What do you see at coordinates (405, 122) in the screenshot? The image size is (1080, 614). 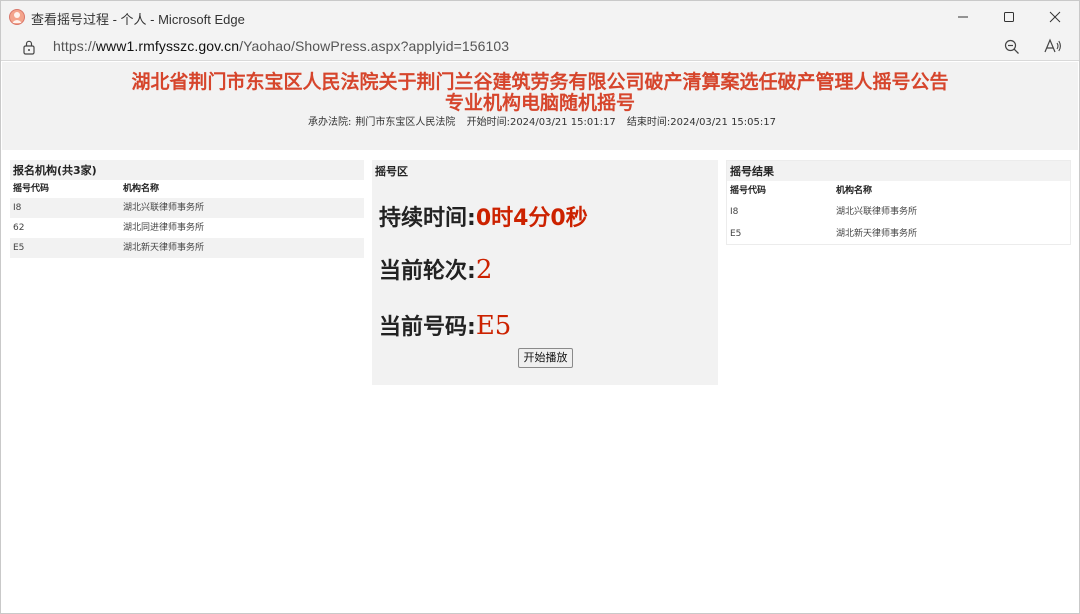 I see `court-value: 荆门市东宝区人民法院` at bounding box center [405, 122].